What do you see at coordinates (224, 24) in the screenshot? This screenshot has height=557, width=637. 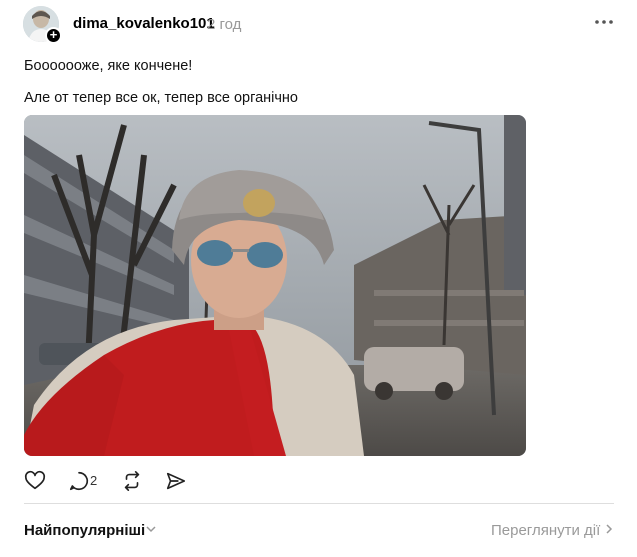 I see `post-time: 2 год` at bounding box center [224, 24].